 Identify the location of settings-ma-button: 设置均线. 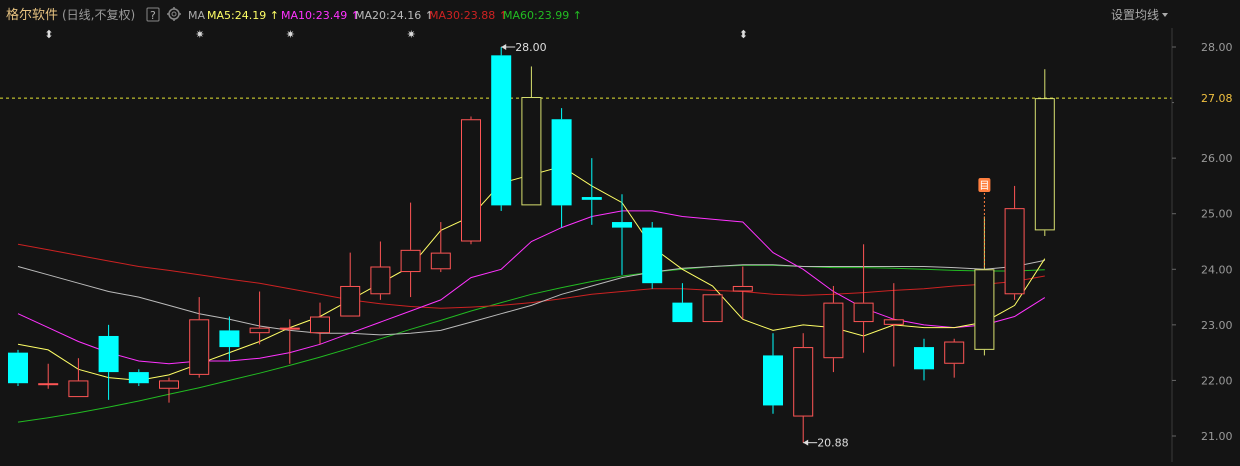
(1139, 15).